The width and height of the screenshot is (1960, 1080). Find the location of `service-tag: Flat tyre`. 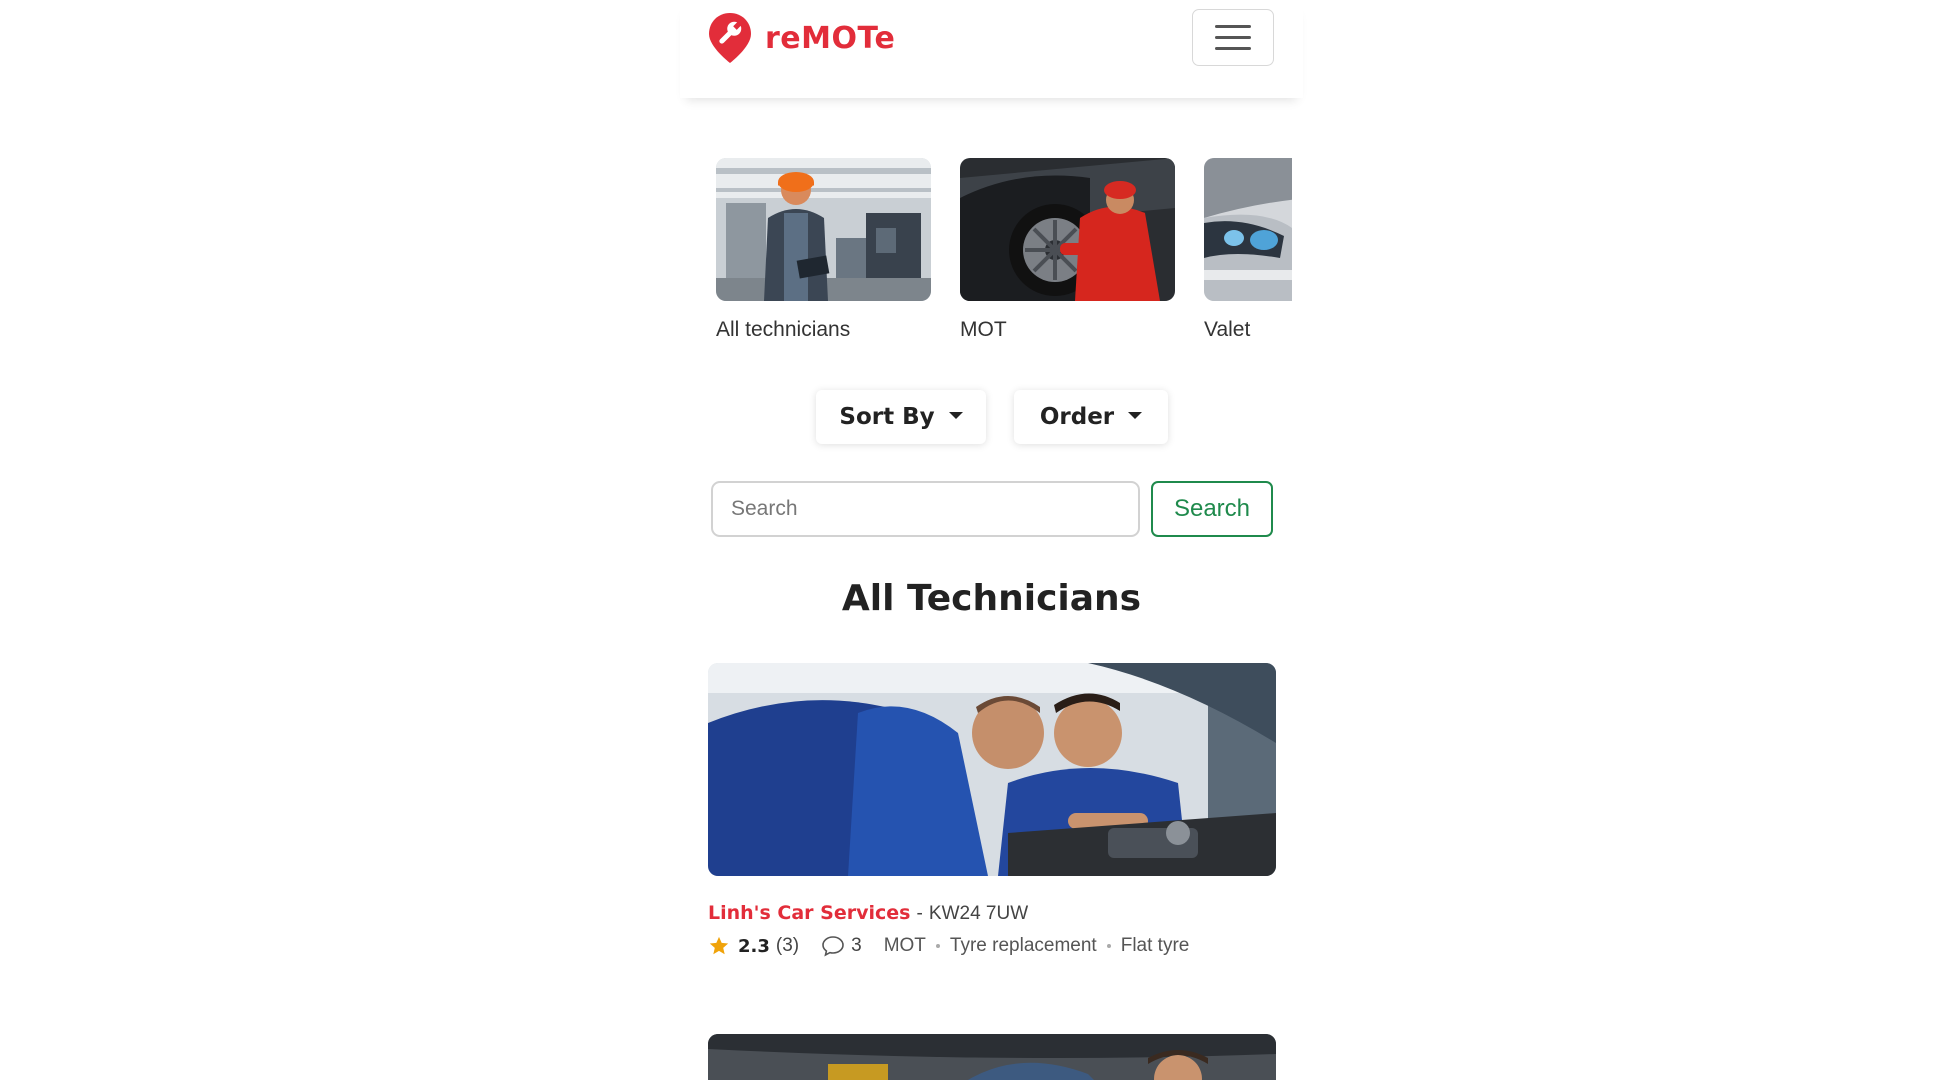

service-tag: Flat tyre is located at coordinates (1155, 945).